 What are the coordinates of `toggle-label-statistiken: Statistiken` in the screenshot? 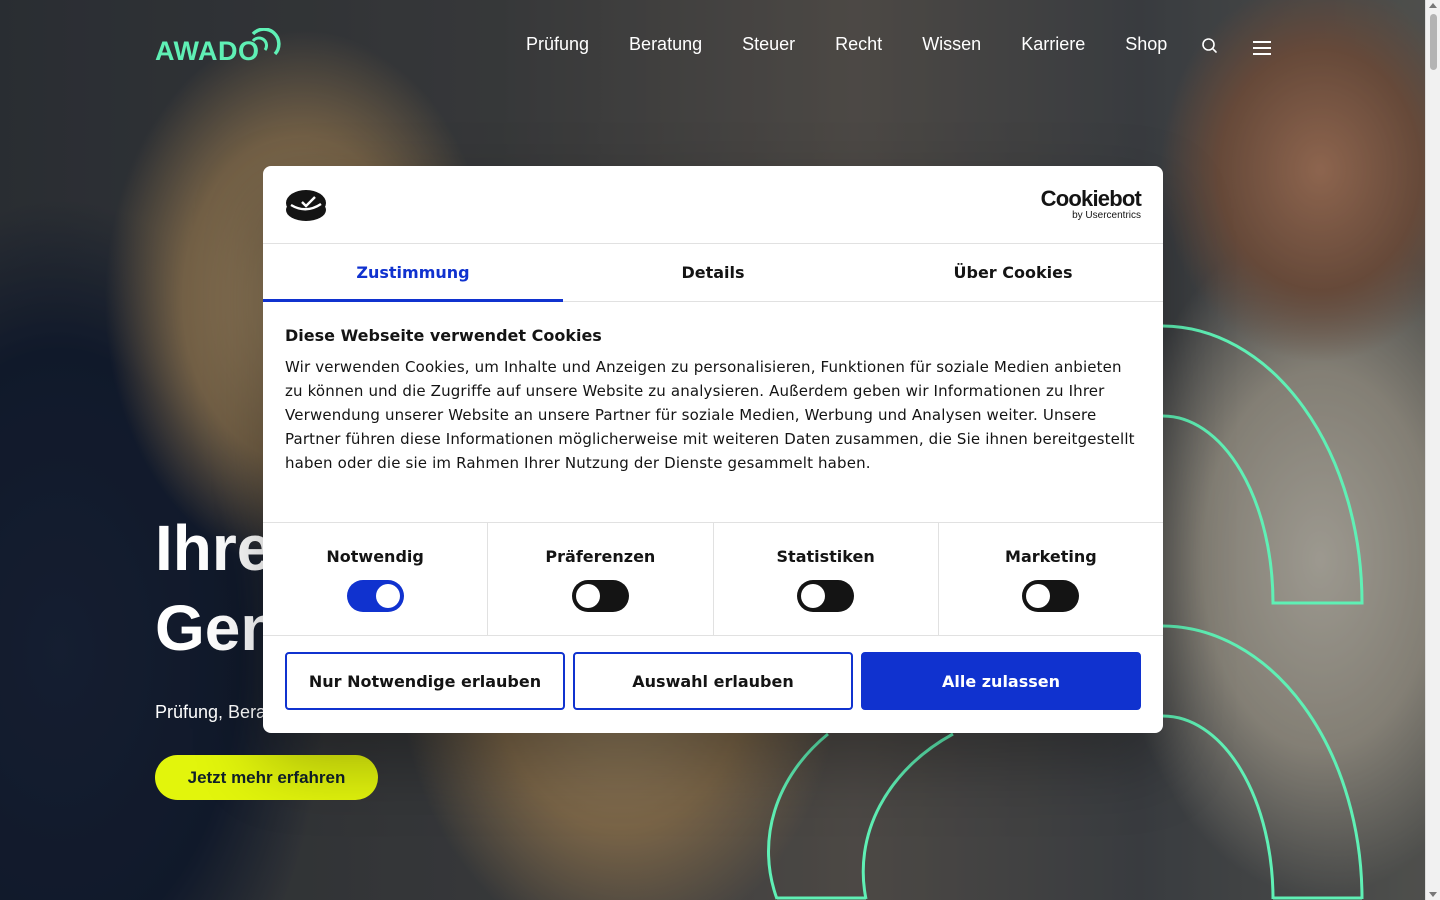 It's located at (825, 556).